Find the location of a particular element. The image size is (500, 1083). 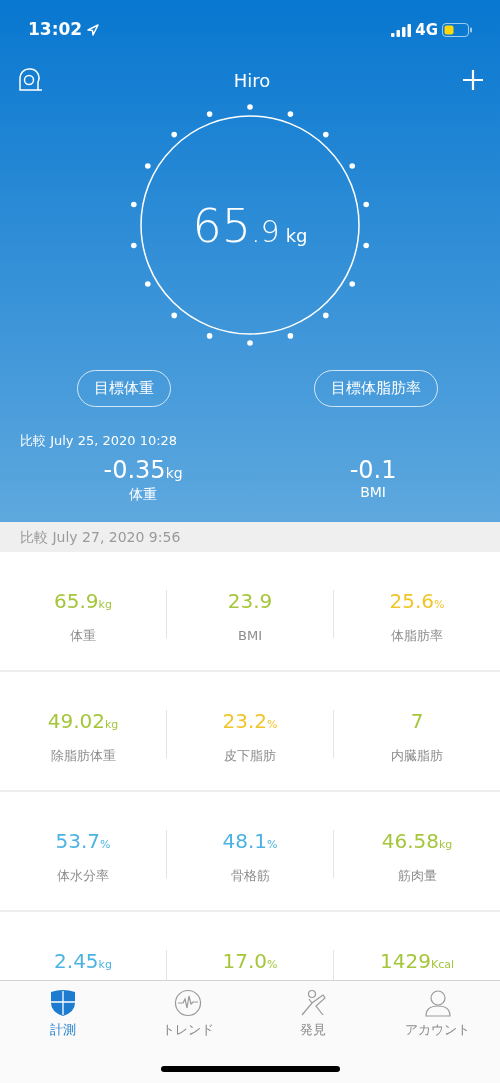

metric-value: 23.9 is located at coordinates (250, 601).